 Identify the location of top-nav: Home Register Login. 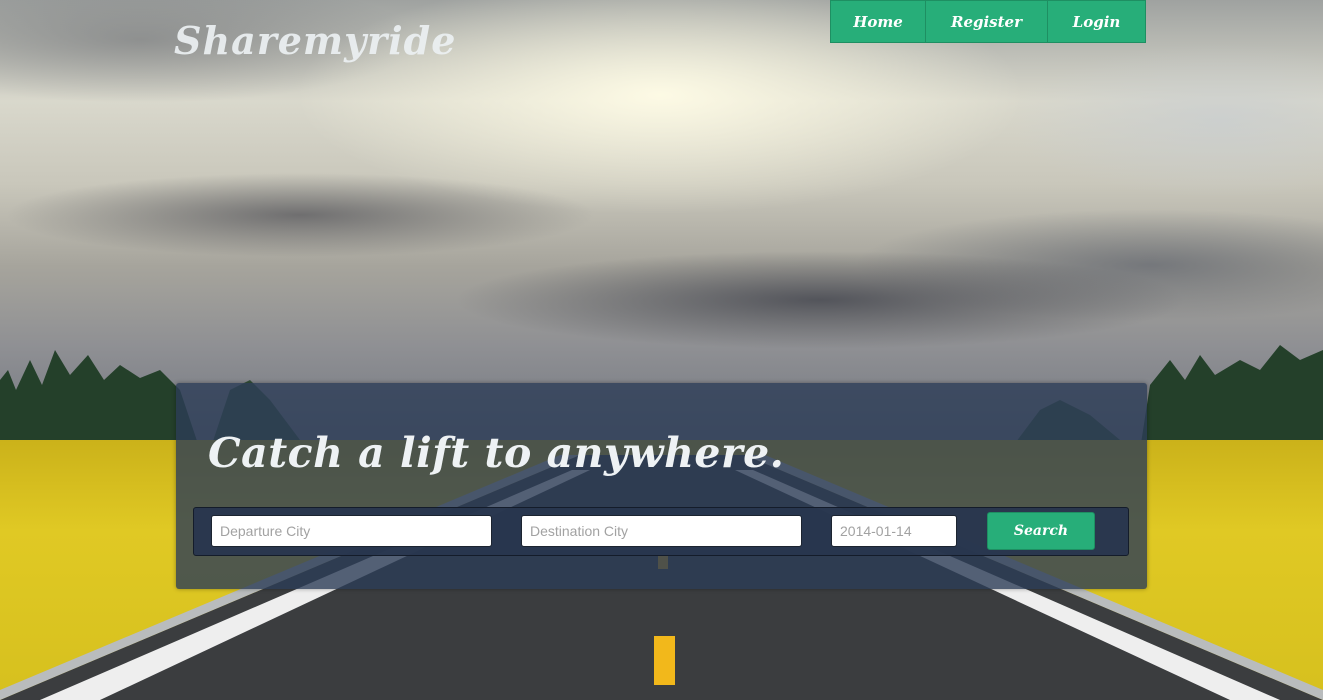
(988, 21).